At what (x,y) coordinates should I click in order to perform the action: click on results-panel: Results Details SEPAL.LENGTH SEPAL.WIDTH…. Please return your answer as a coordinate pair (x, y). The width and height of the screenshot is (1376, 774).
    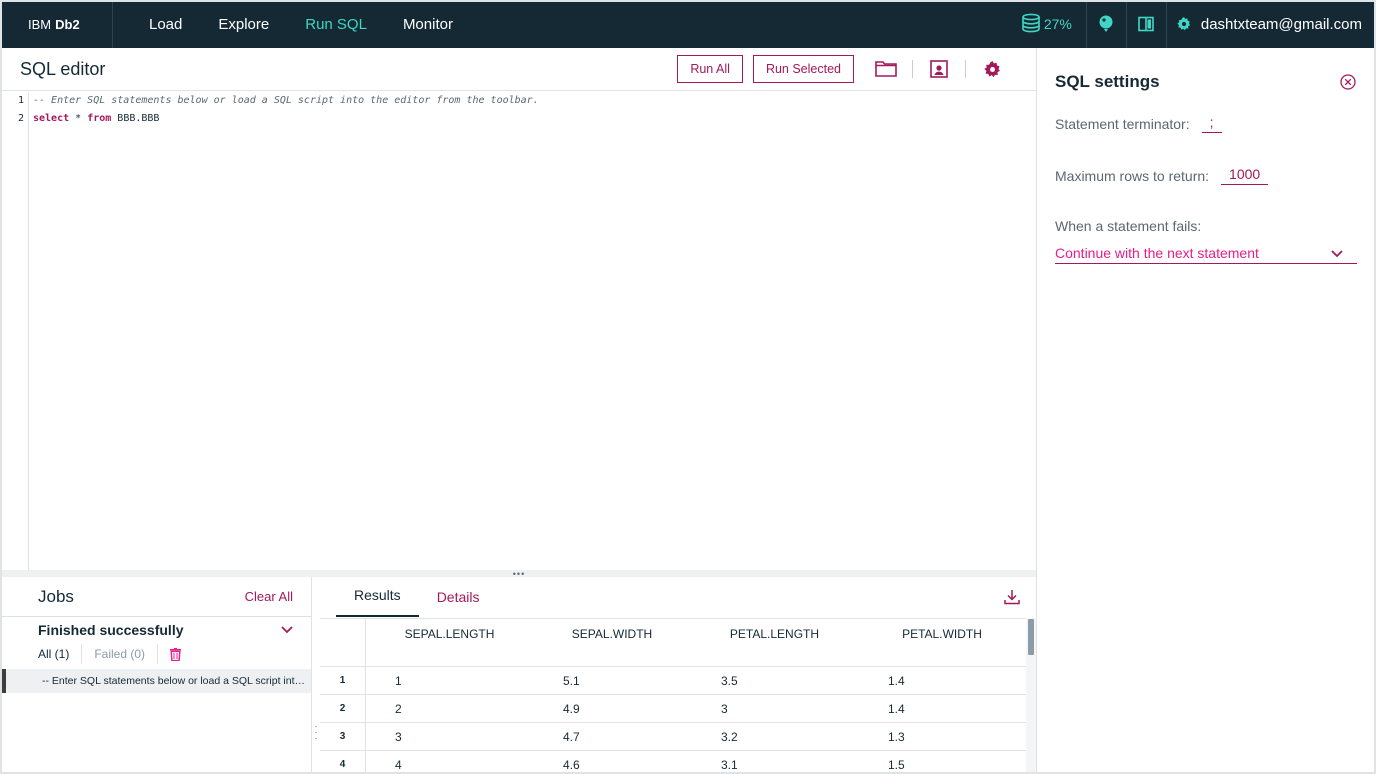
    Looking at the image, I should click on (678, 675).